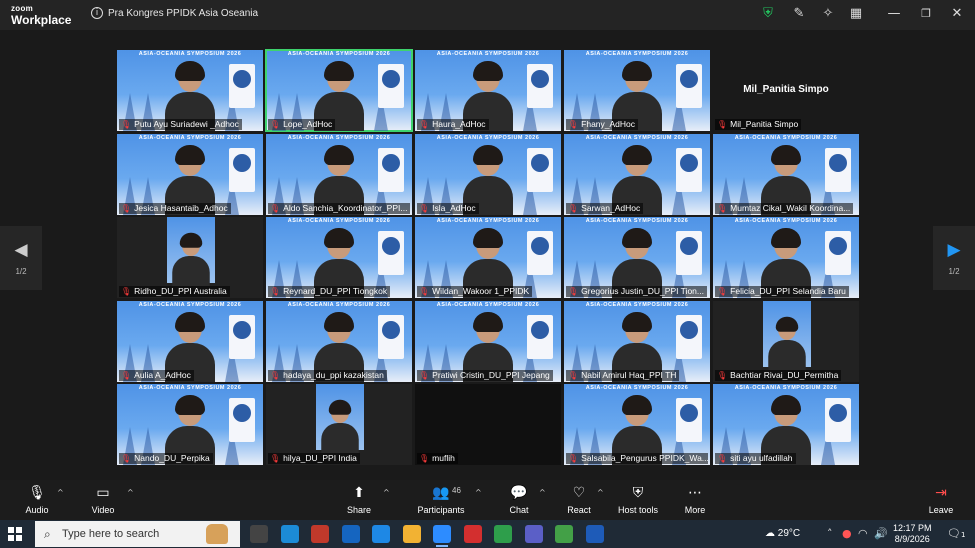  Describe the element at coordinates (926, 14) in the screenshot. I see `maximize-icon: ❐` at that location.